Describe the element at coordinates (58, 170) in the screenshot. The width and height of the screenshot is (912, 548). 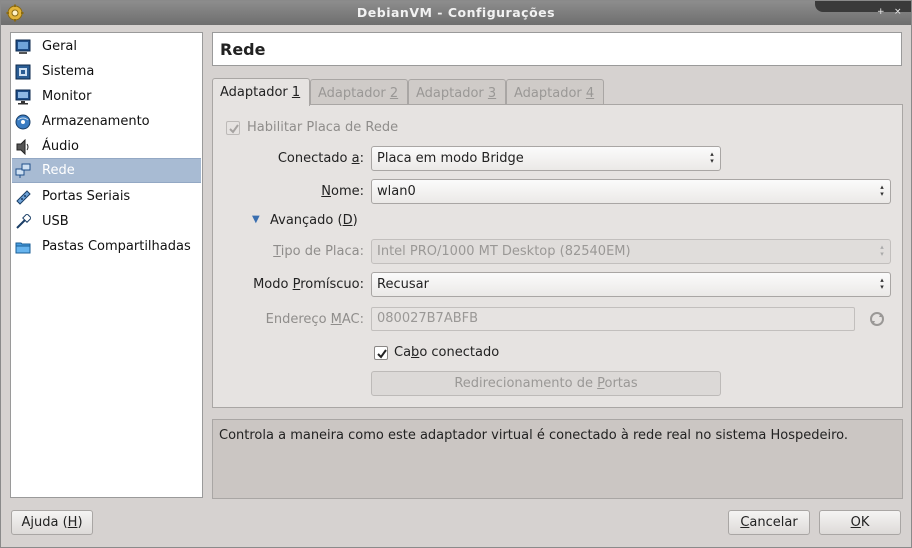
I see `sidebar-item-label: Rede` at that location.